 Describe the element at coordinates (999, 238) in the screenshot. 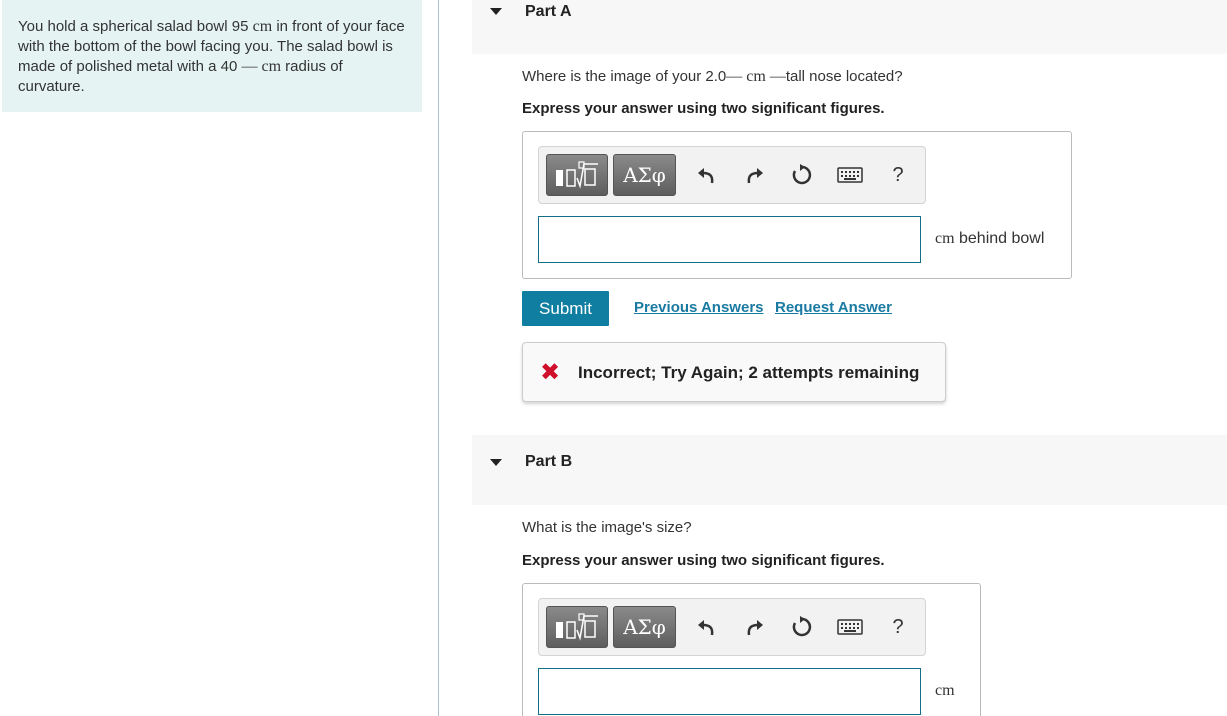

I see `part-a-unit-text: behind bowl` at that location.